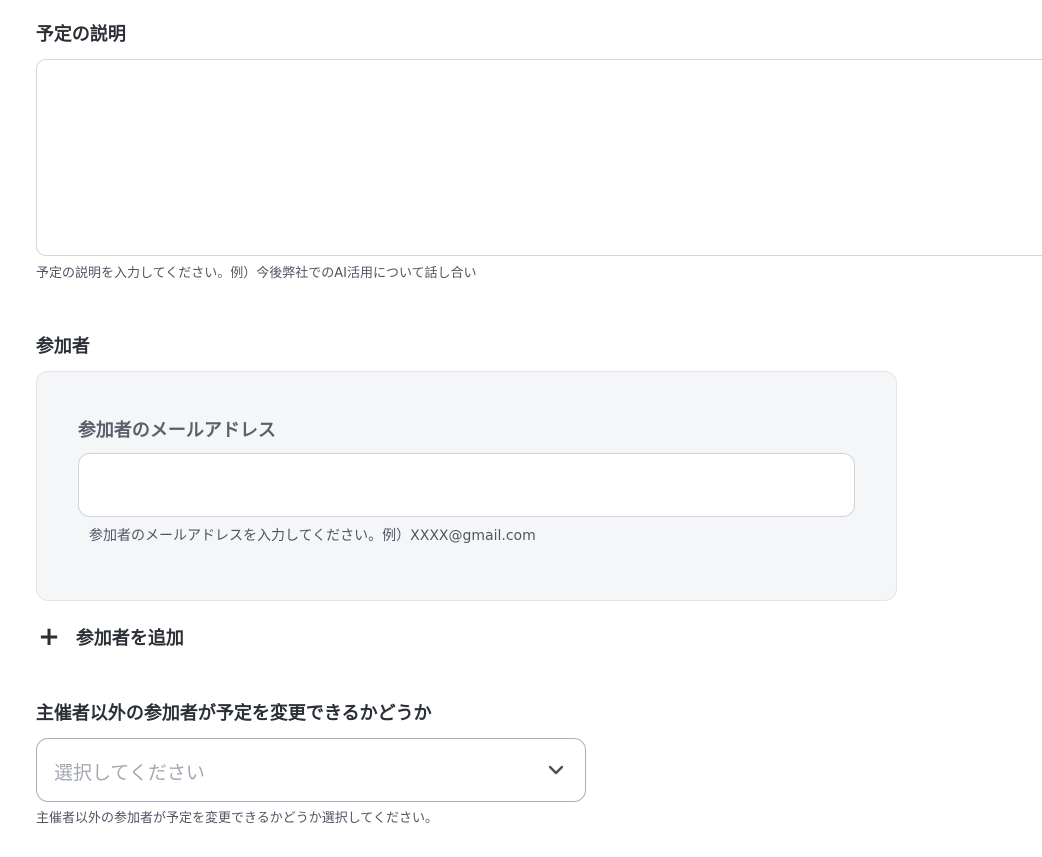  Describe the element at coordinates (556, 770) in the screenshot. I see `chevron-down-icon` at that location.